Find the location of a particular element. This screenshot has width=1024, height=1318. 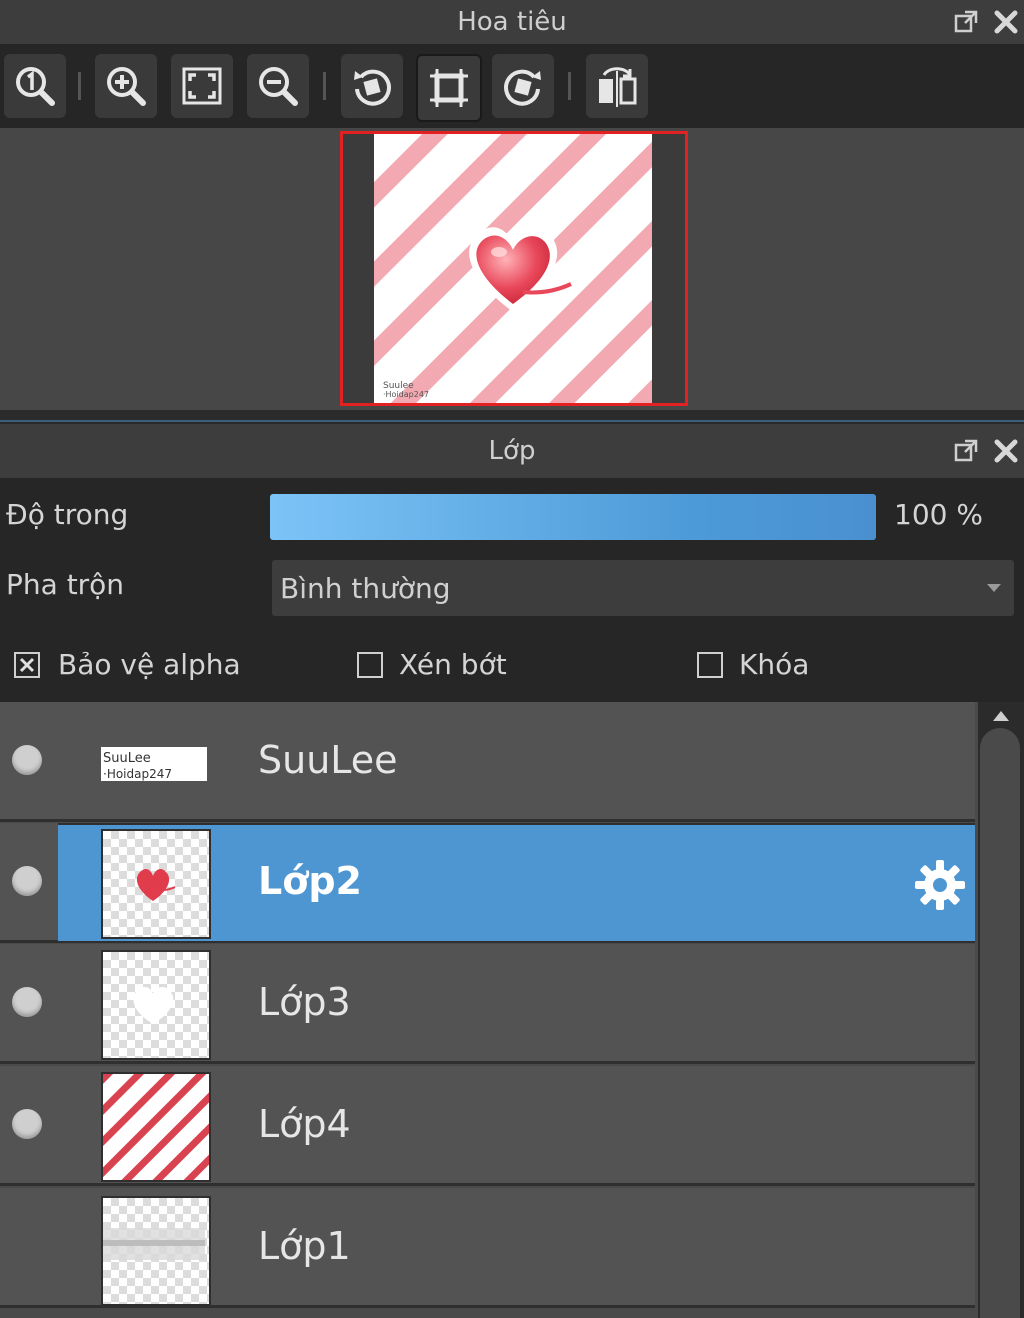

rotate-right-icon is located at coordinates (522, 87).